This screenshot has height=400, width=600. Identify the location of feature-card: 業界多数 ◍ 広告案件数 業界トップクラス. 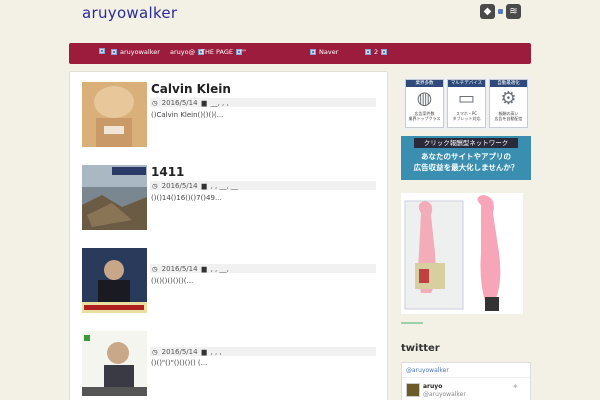
(424, 103).